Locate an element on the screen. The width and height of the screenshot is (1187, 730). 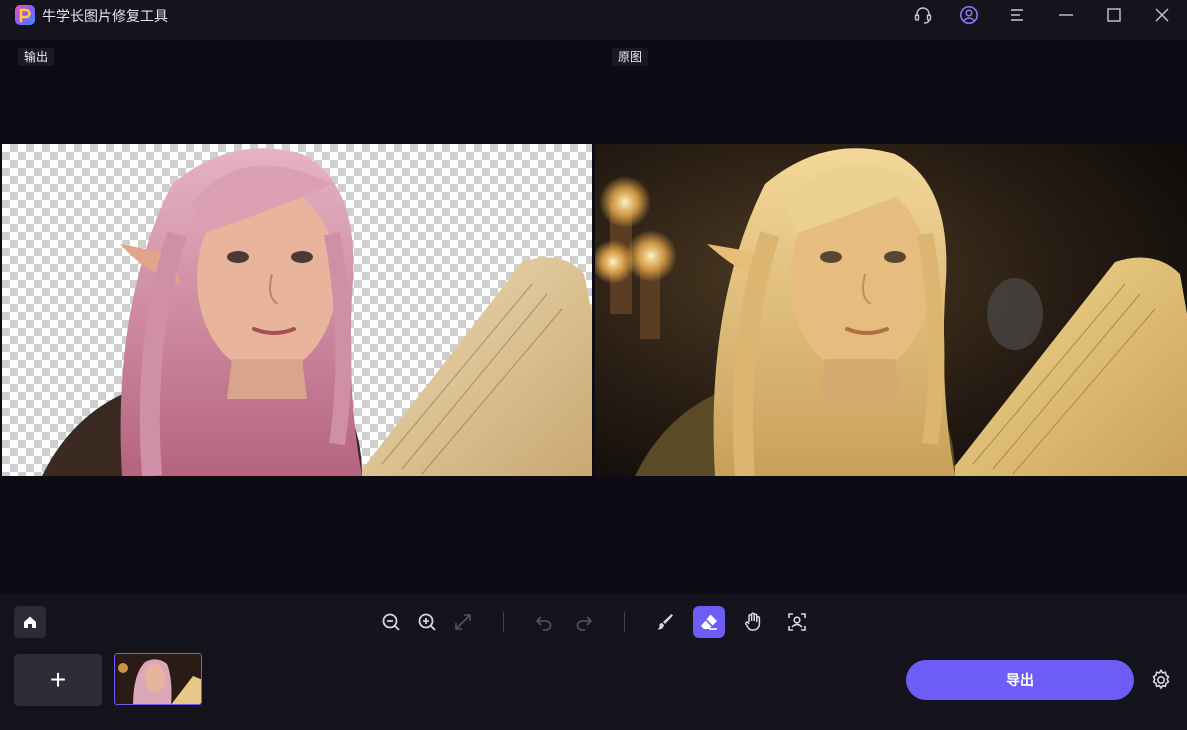
zoom-in-button is located at coordinates (427, 622).